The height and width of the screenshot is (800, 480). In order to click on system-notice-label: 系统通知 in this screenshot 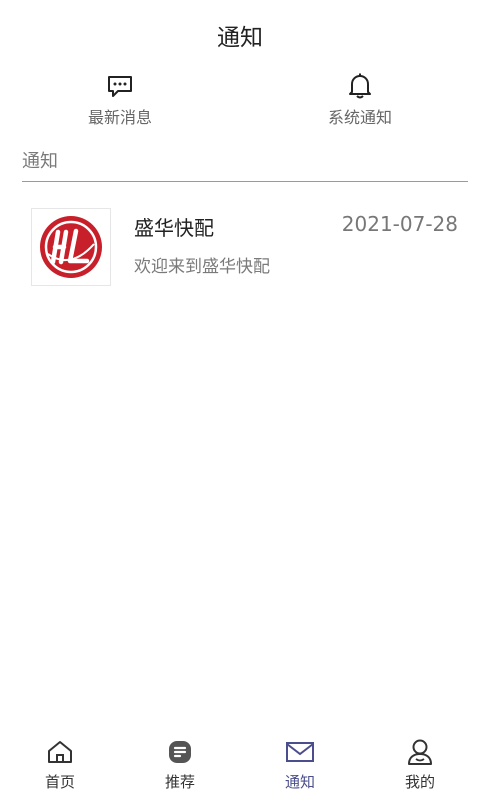, I will do `click(359, 117)`.